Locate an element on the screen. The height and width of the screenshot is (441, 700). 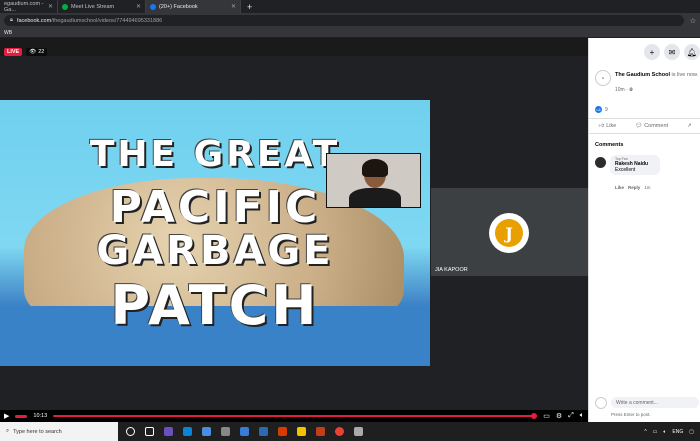
player-controls: ▶ 10:13 ▭ ⚙ ⤢ 🔈︎ is located at coordinates (294, 416).